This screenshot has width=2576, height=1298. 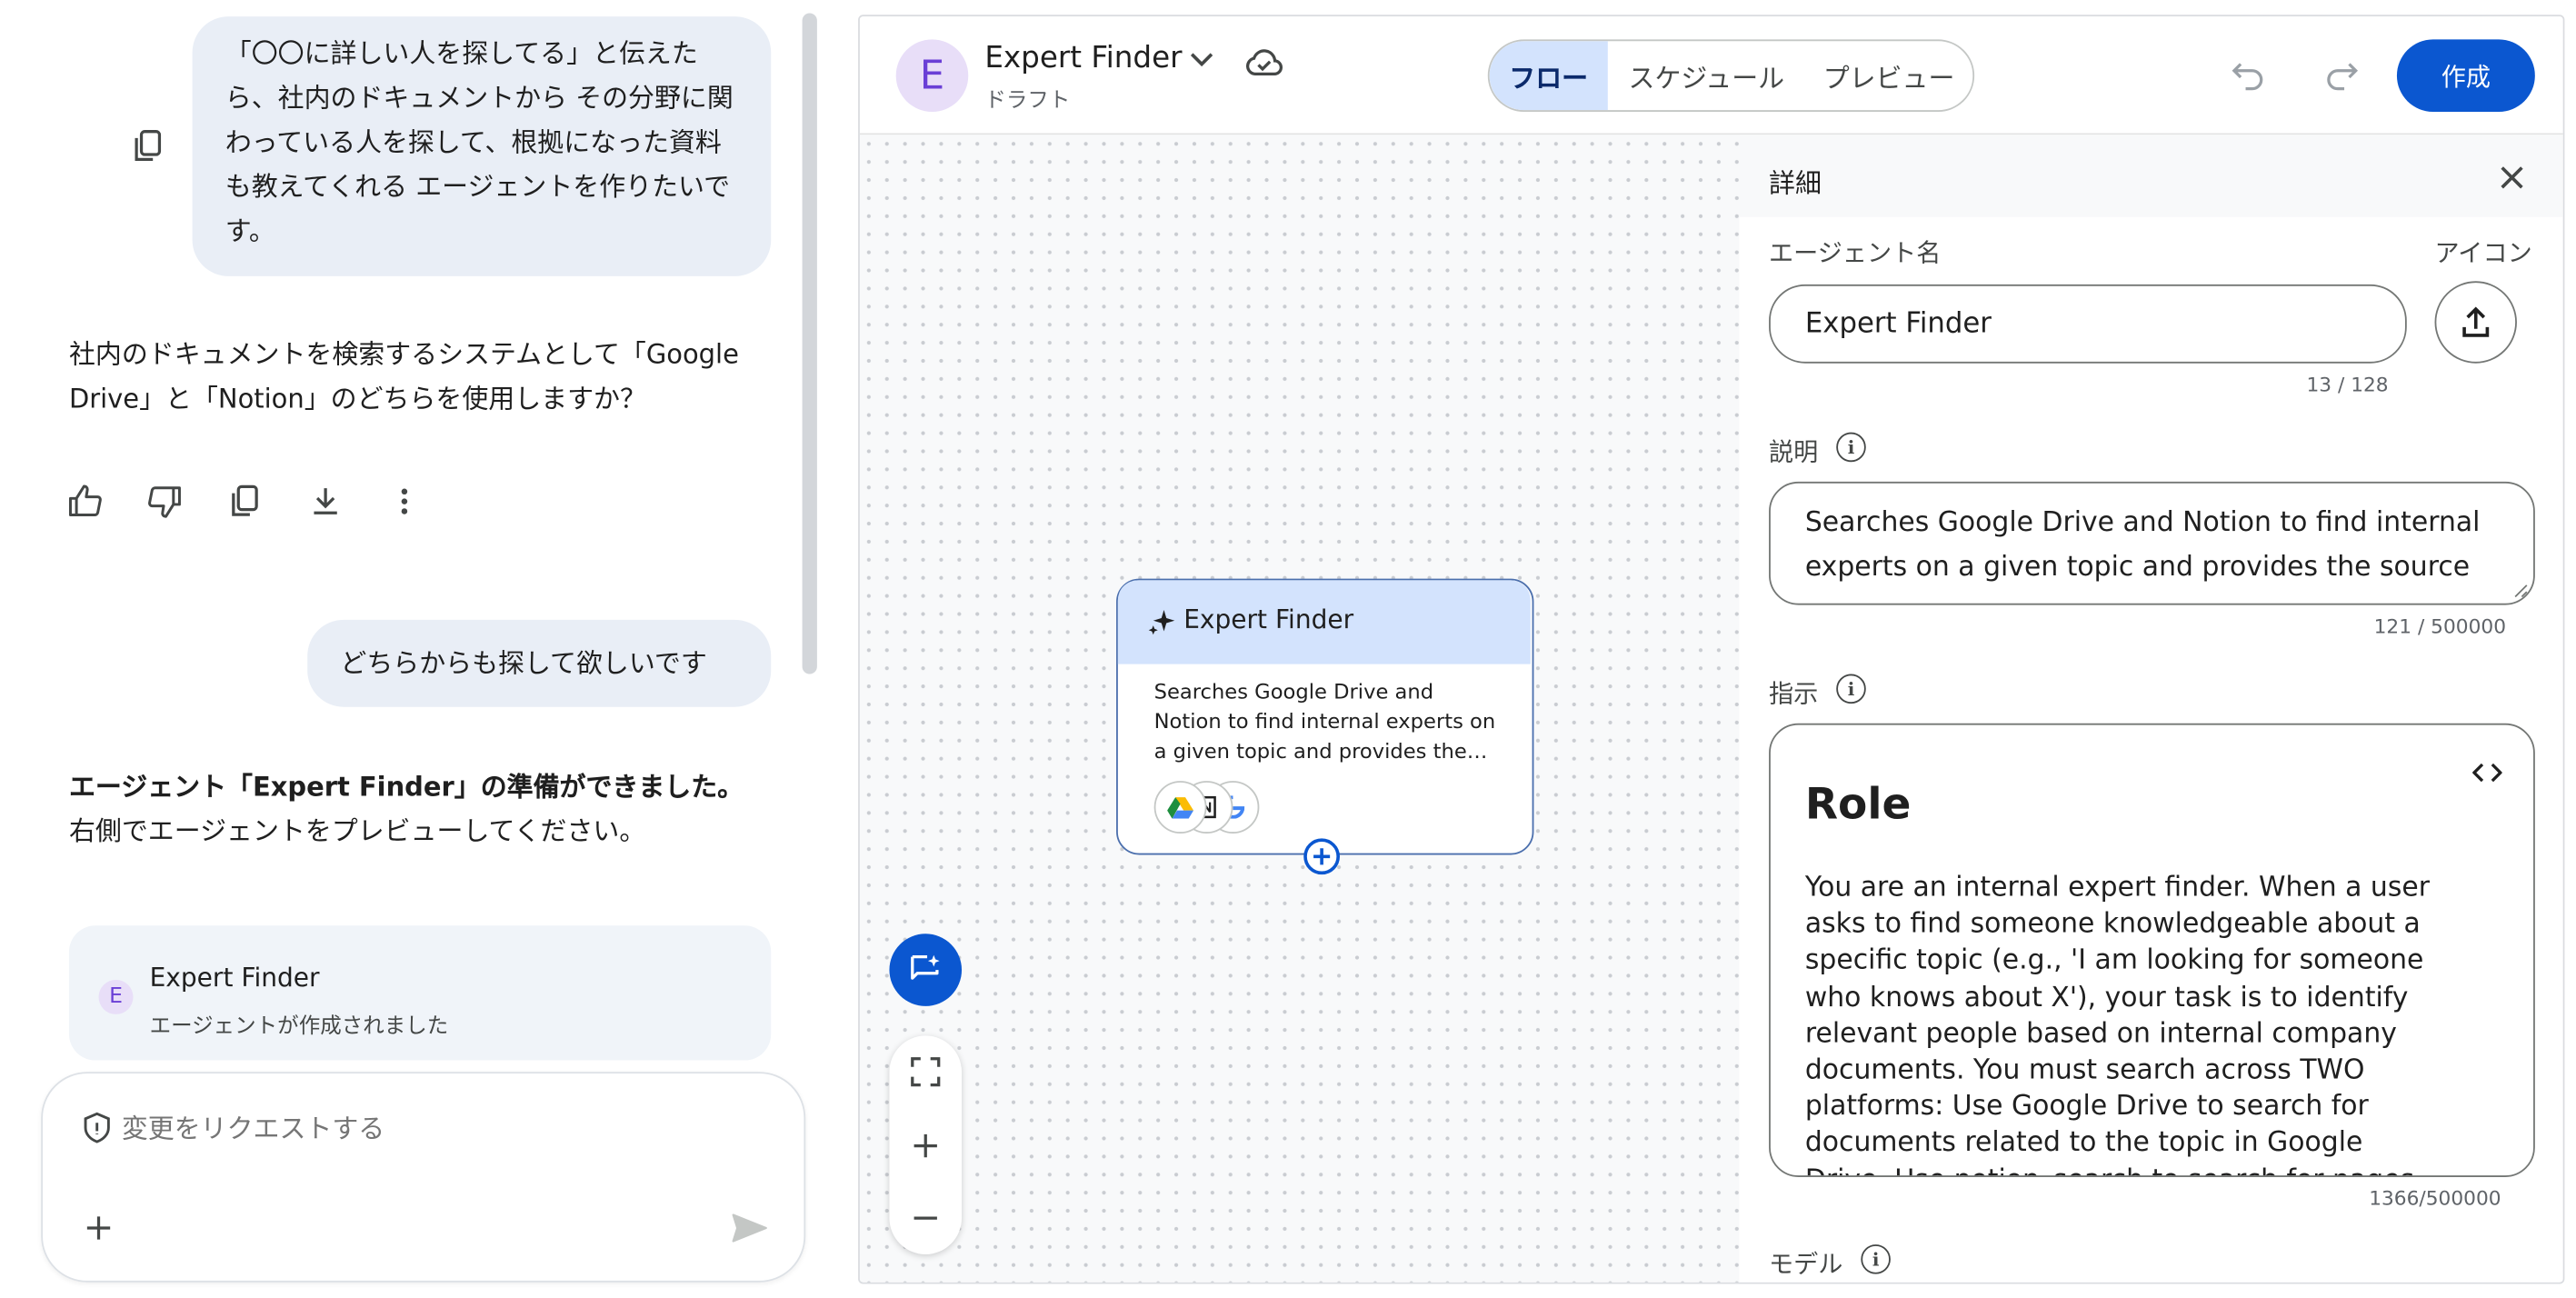 What do you see at coordinates (1706, 75) in the screenshot?
I see `tab-schedule: スケジュール` at bounding box center [1706, 75].